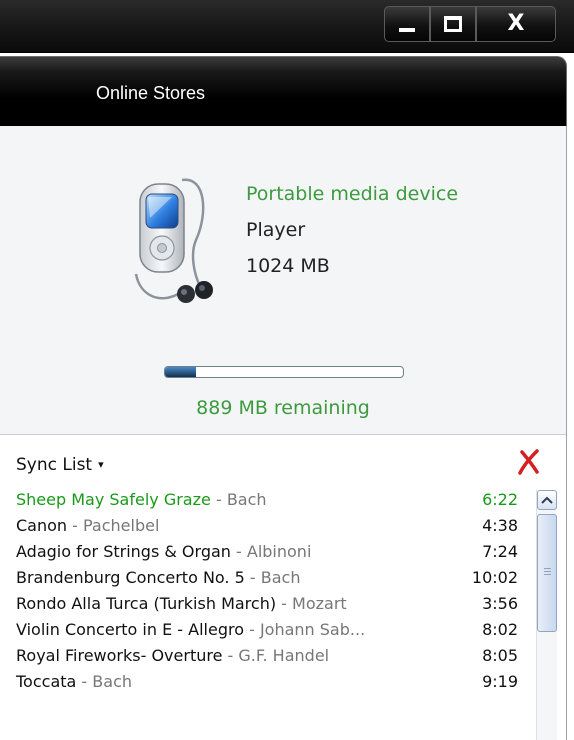 The image size is (574, 740). Describe the element at coordinates (500, 525) in the screenshot. I see `track-duration: 4:38` at that location.